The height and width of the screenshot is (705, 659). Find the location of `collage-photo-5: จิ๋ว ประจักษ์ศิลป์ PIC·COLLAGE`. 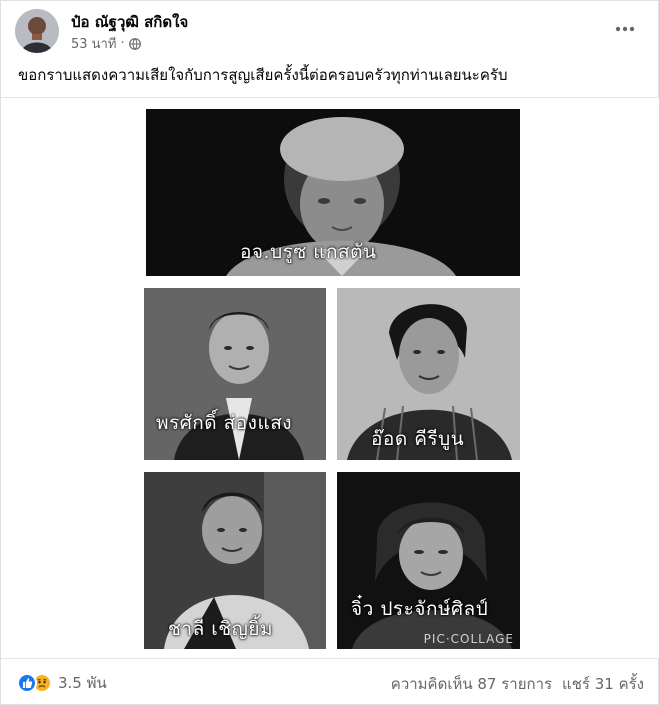

collage-photo-5: จิ๋ว ประจักษ์ศิลป์ PIC·COLLAGE is located at coordinates (428, 560).